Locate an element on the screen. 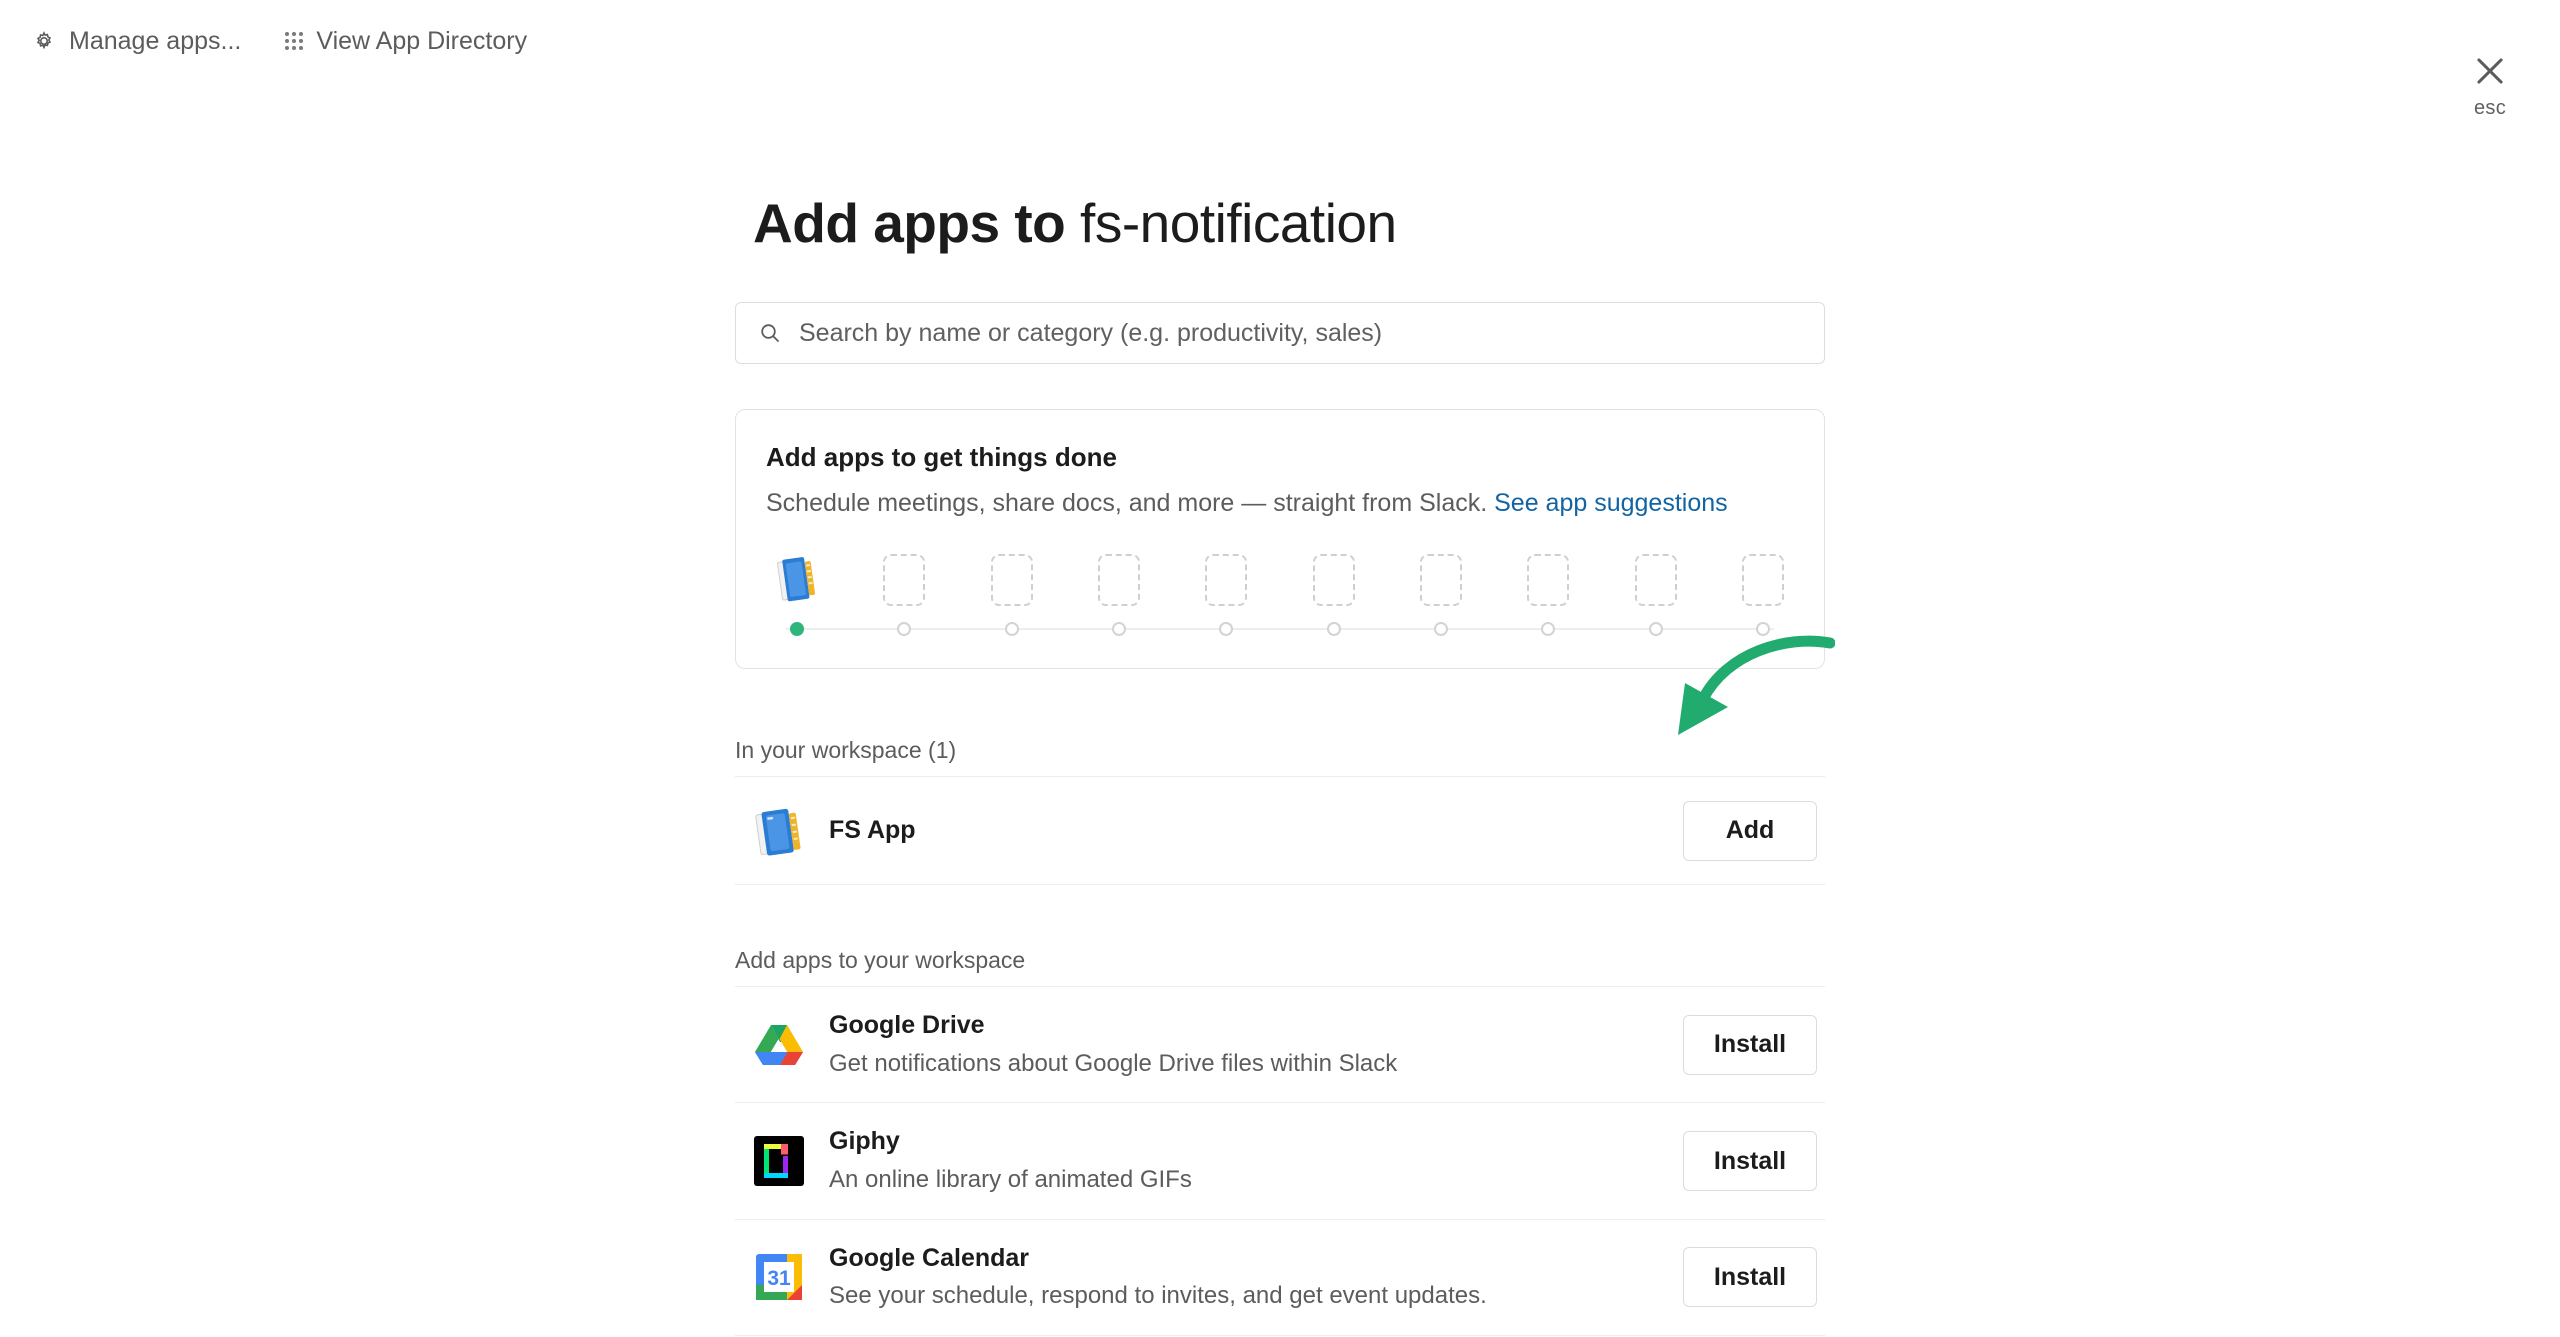 This screenshot has width=2560, height=1337. google-calendar-icon: 31 is located at coordinates (779, 1277).